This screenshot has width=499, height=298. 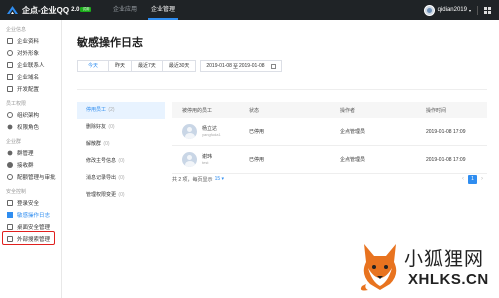 What do you see at coordinates (121, 110) in the screenshot?
I see `category-disabled-employees: 停用员工 (2)` at bounding box center [121, 110].